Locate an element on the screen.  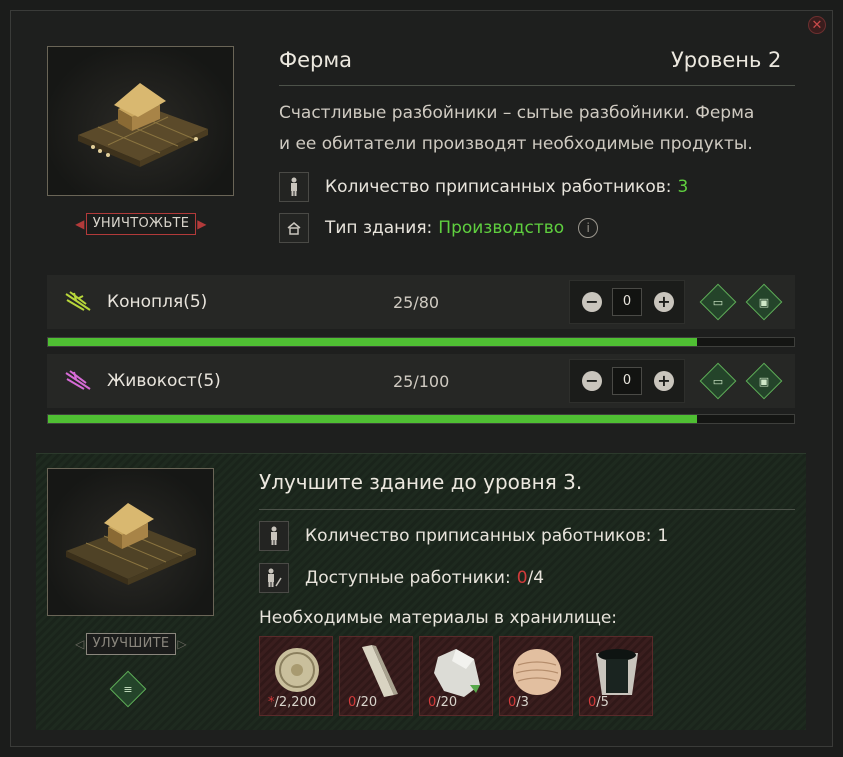
destroy-button: ◀ УНИЧТОЖЬТЕ ▶ is located at coordinates (141, 224).